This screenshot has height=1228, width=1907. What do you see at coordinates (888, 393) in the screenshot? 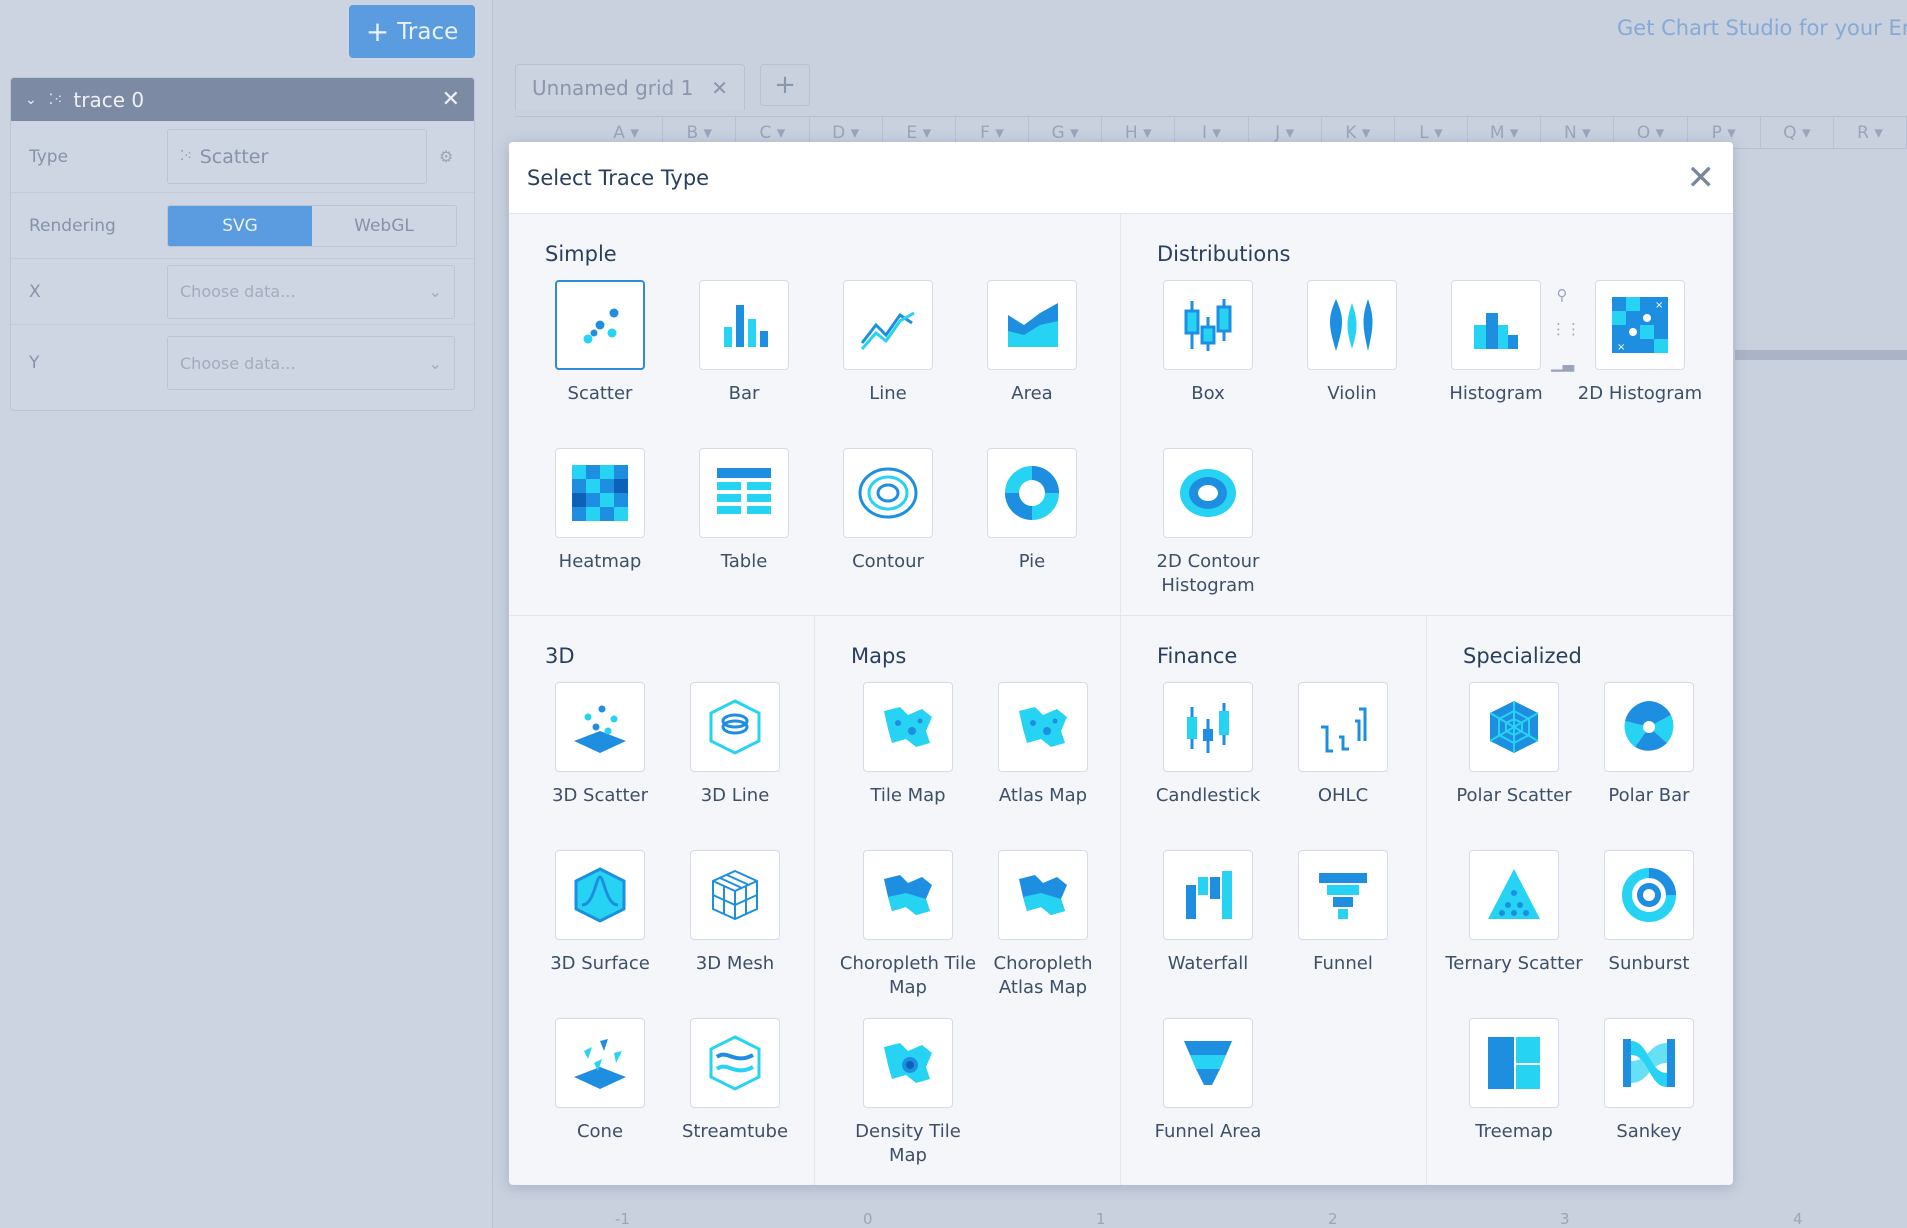
I see `trace-type-label: Line` at bounding box center [888, 393].